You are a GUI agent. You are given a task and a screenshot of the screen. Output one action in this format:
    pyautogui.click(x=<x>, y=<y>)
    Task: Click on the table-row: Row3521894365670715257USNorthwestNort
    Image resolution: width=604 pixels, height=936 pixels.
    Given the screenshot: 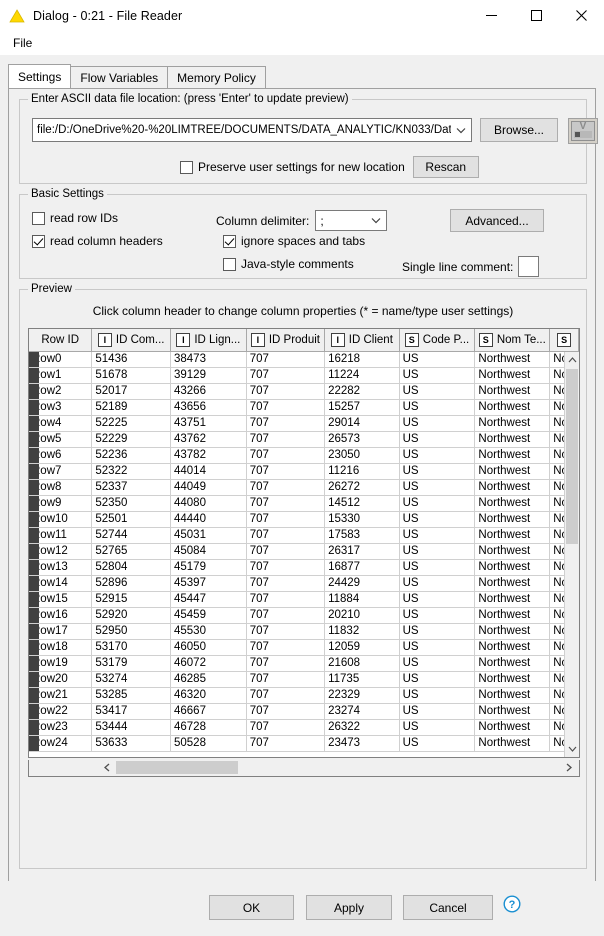 What is the action you would take?
    pyautogui.click(x=304, y=407)
    